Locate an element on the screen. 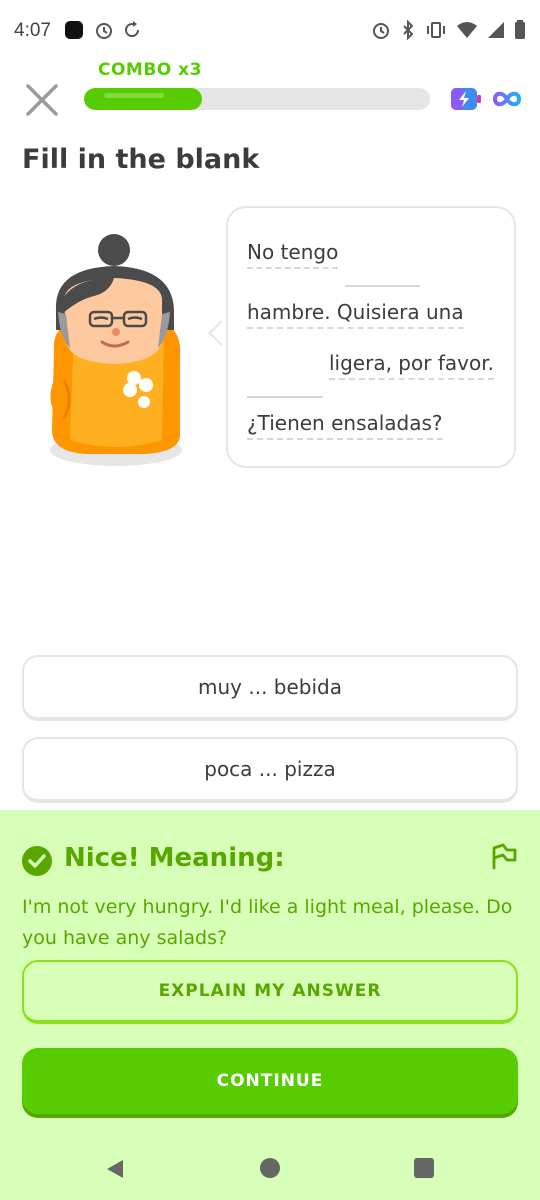 The height and width of the screenshot is (1200, 540). sentence-line-2: hambre. Quisiera una is located at coordinates (355, 314).